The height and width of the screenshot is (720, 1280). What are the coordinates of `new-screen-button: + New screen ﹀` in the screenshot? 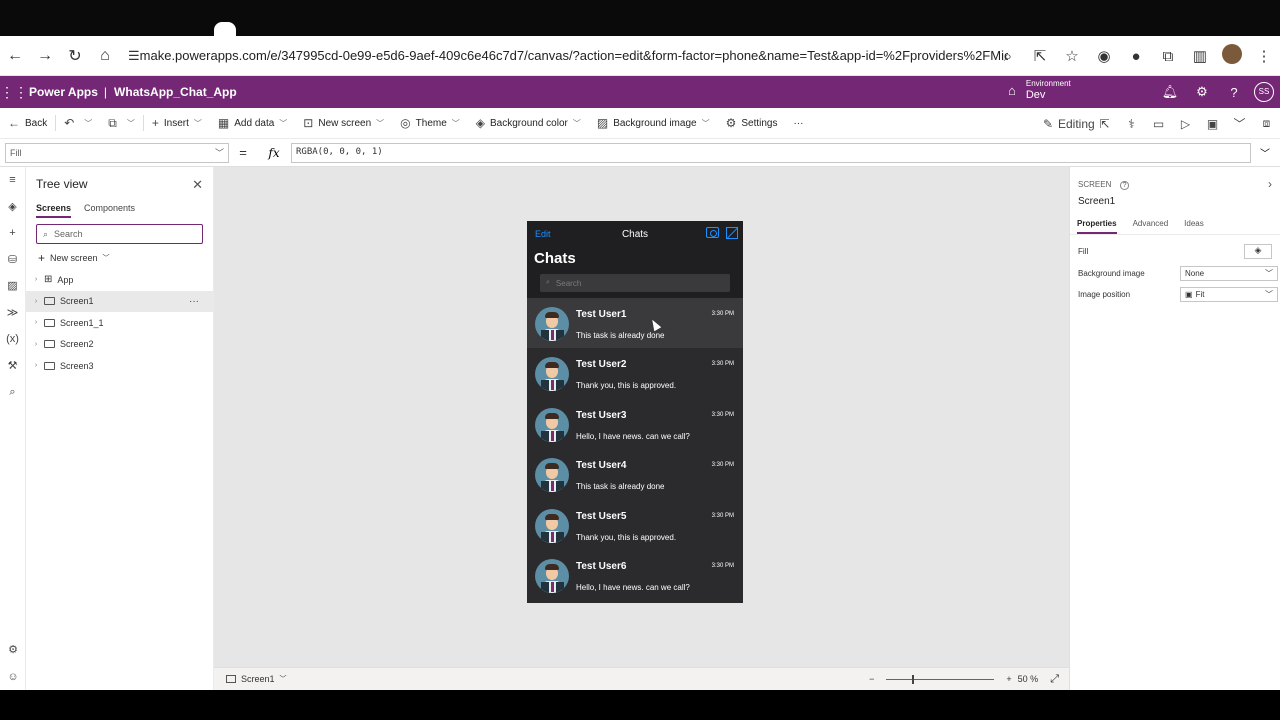 It's located at (119, 255).